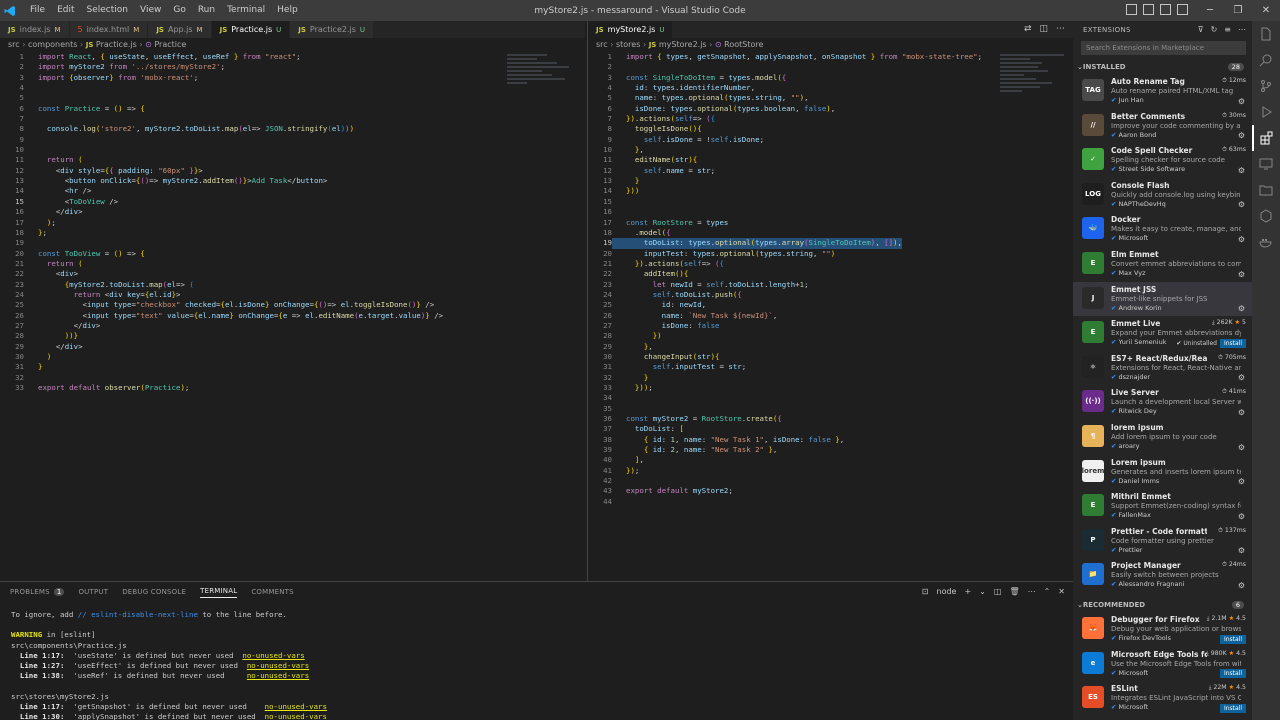 Image resolution: width=1280 pixels, height=720 pixels. Describe the element at coordinates (1047, 591) in the screenshot. I see `maximize-panel-icon: ⌃` at that location.